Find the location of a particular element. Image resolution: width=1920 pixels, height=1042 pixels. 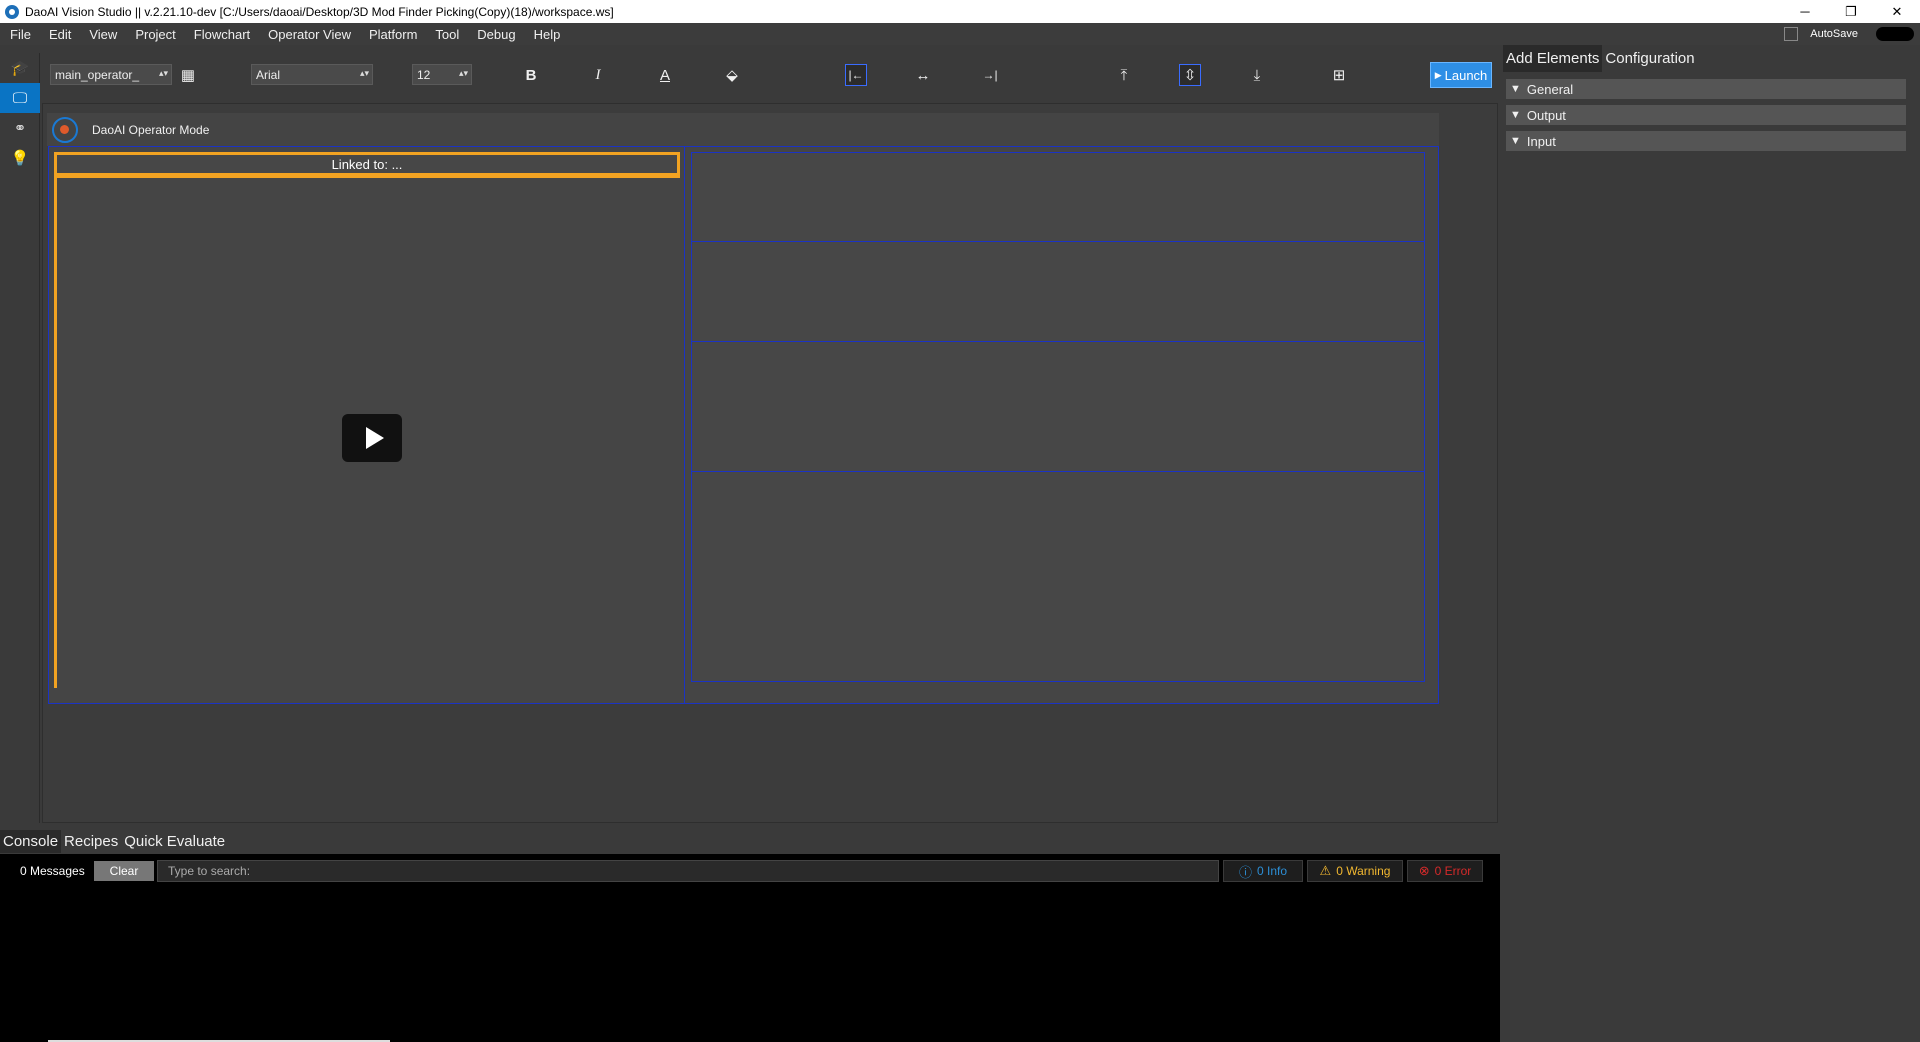

daoai-logo-icon is located at coordinates (65, 129).